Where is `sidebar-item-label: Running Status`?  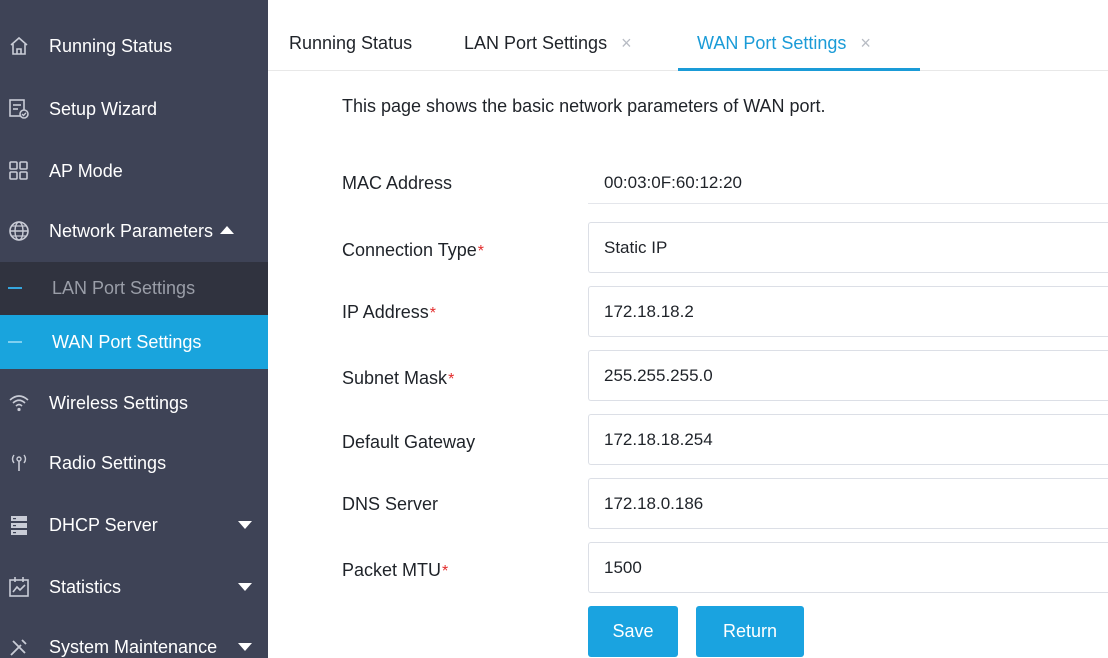
sidebar-item-label: Running Status is located at coordinates (111, 45).